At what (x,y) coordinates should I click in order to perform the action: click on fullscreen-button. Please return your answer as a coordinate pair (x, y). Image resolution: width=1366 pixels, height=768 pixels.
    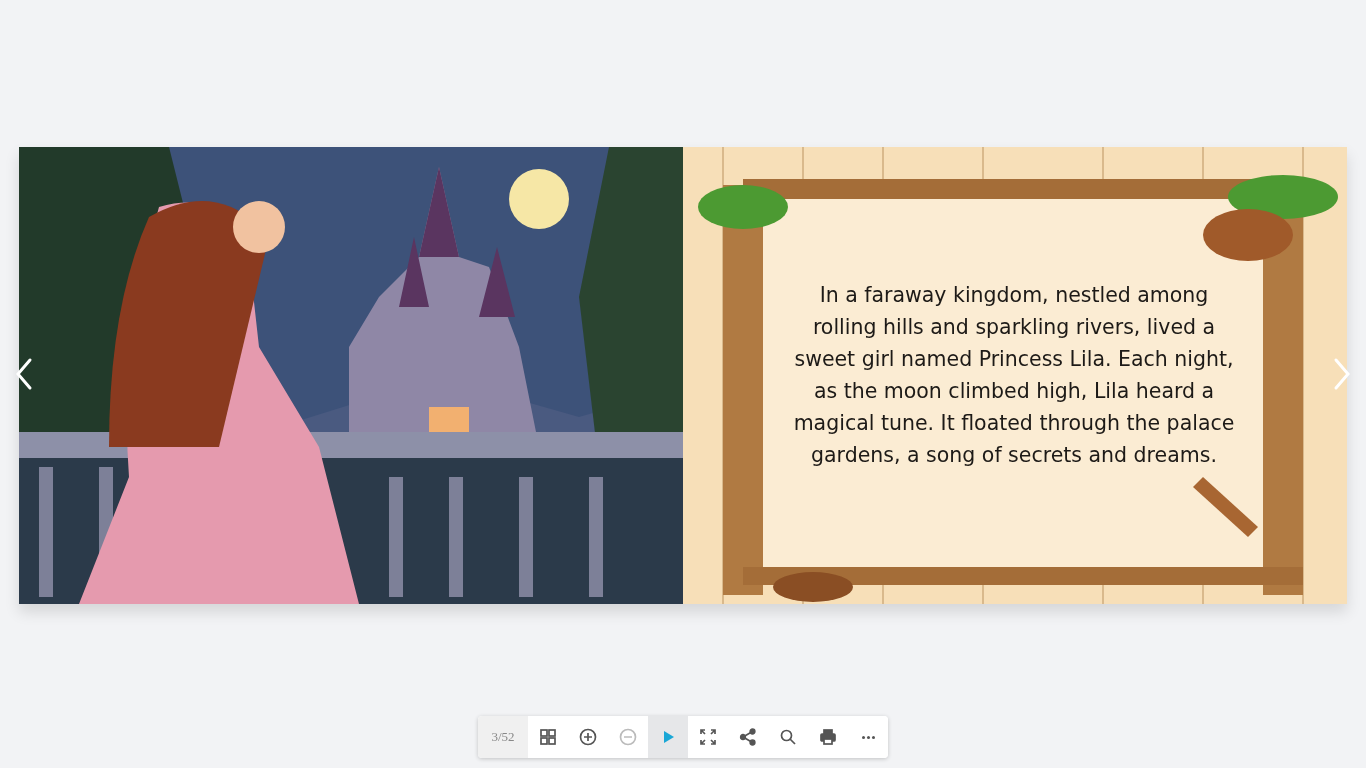
    Looking at the image, I should click on (708, 737).